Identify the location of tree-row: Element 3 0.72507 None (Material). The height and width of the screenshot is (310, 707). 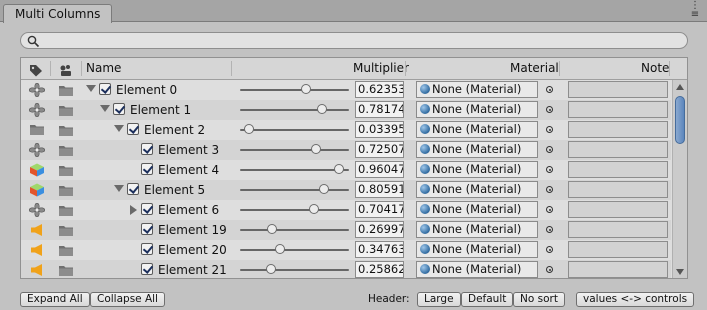
(346, 150).